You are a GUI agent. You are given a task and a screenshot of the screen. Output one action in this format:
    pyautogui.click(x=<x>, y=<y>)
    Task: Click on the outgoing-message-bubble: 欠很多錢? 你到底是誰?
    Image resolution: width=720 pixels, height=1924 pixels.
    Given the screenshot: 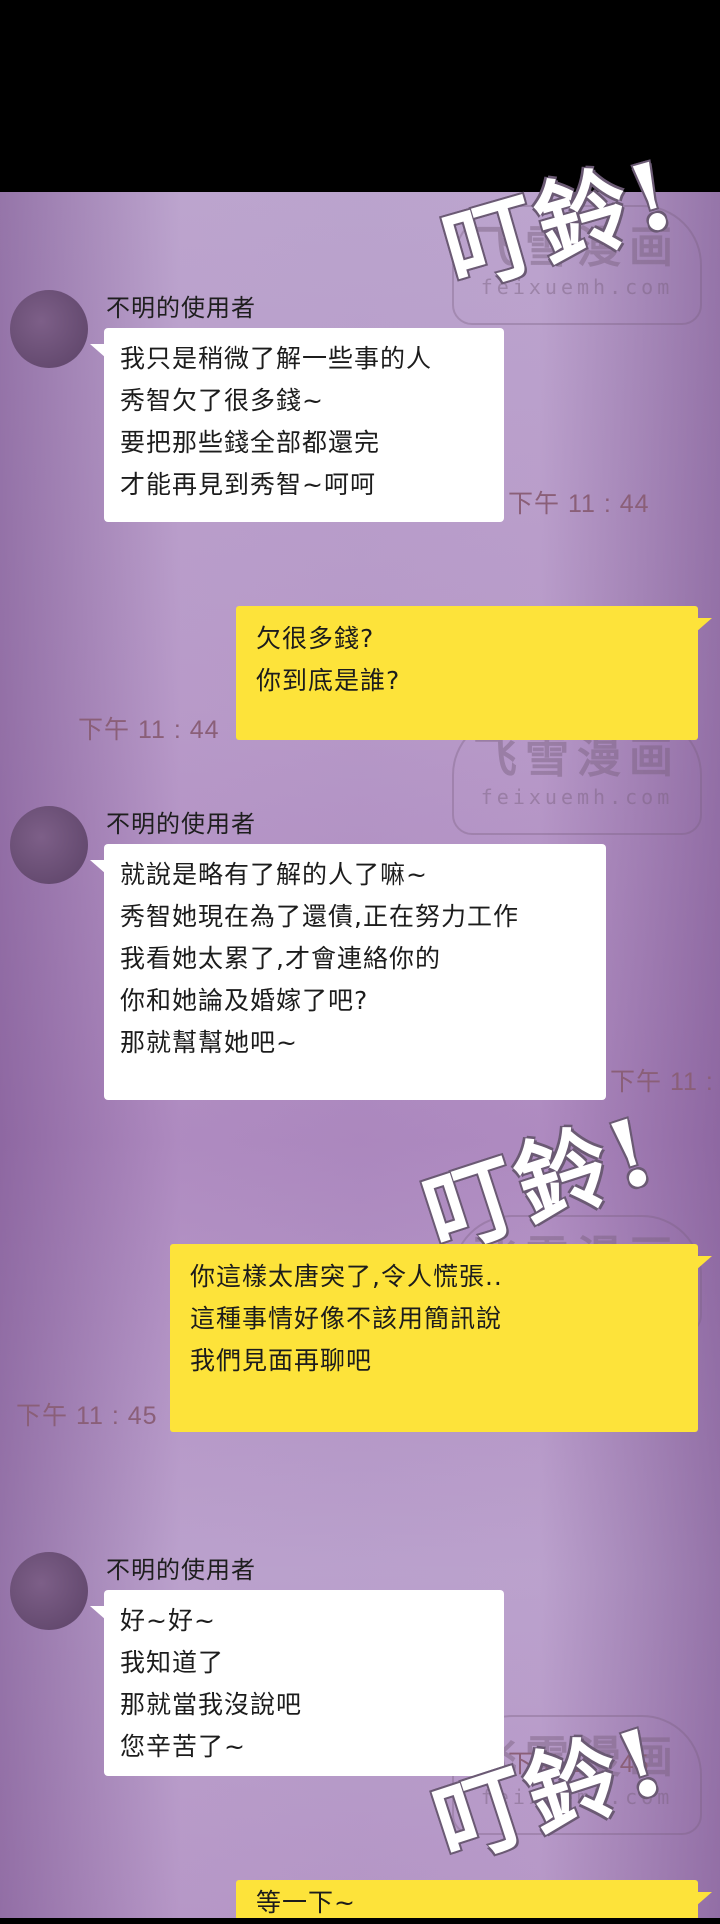 What is the action you would take?
    pyautogui.click(x=474, y=673)
    